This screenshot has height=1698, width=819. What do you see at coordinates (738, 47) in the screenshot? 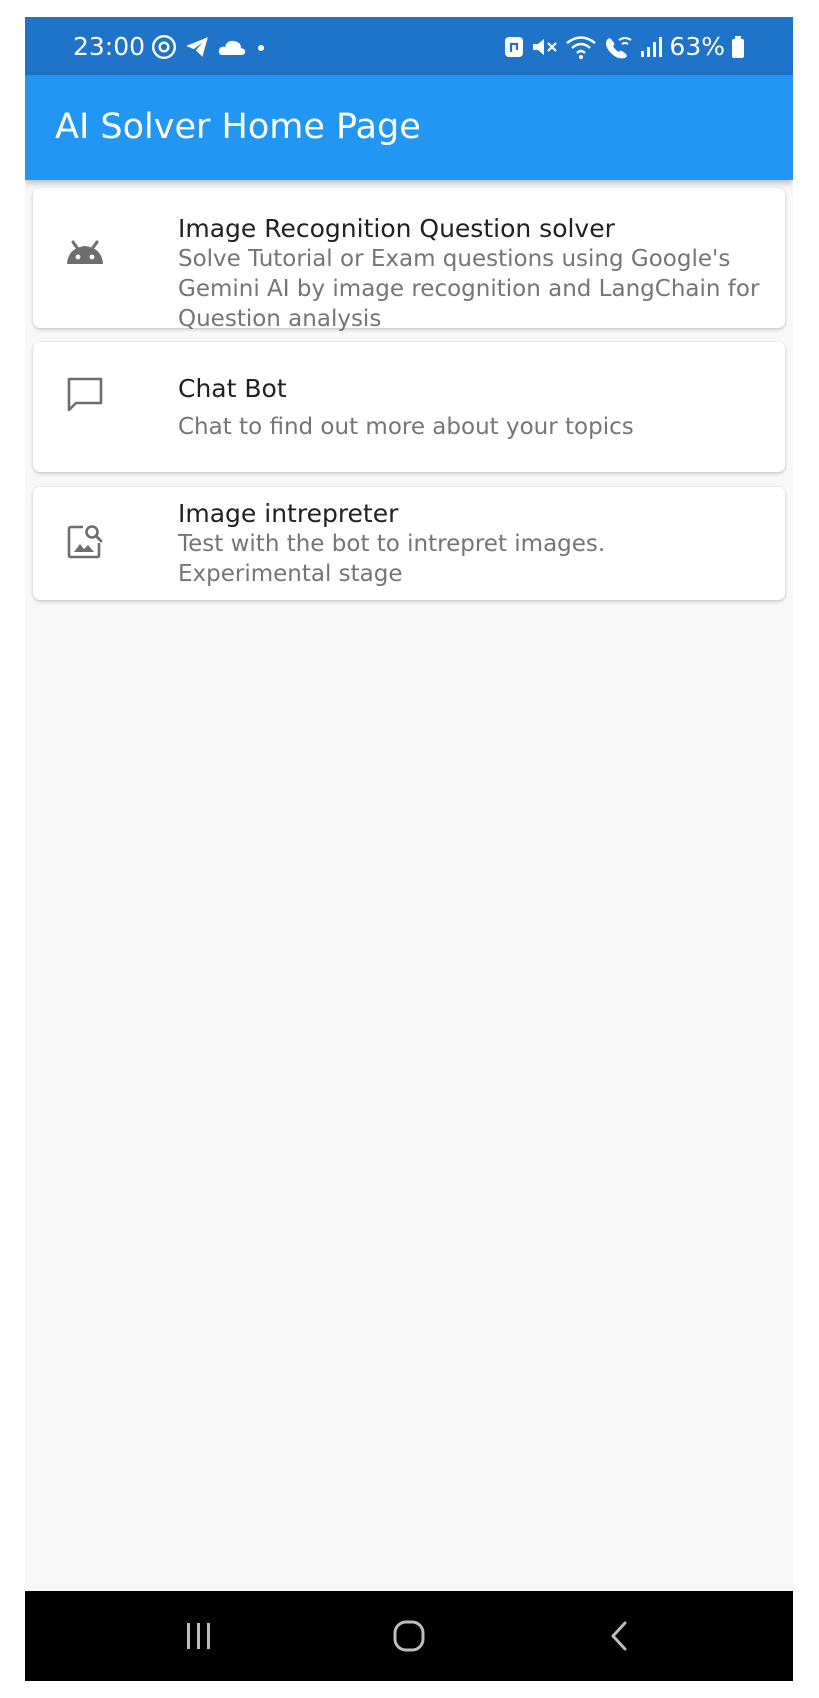
I see `battery-icon` at bounding box center [738, 47].